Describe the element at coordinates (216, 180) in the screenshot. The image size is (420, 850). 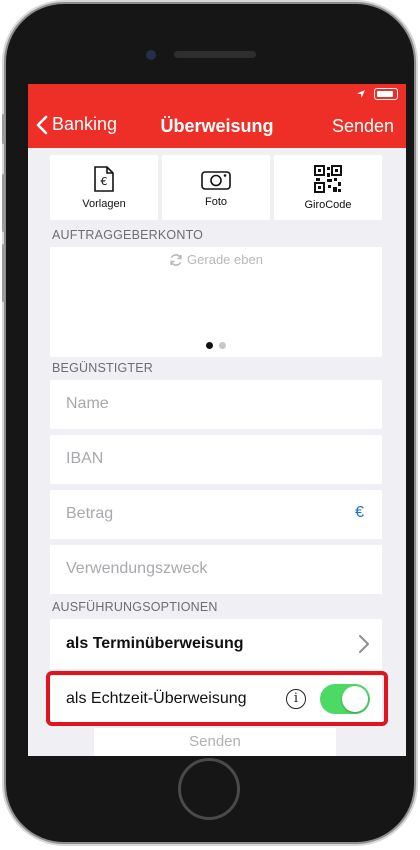
I see `camera-icon` at that location.